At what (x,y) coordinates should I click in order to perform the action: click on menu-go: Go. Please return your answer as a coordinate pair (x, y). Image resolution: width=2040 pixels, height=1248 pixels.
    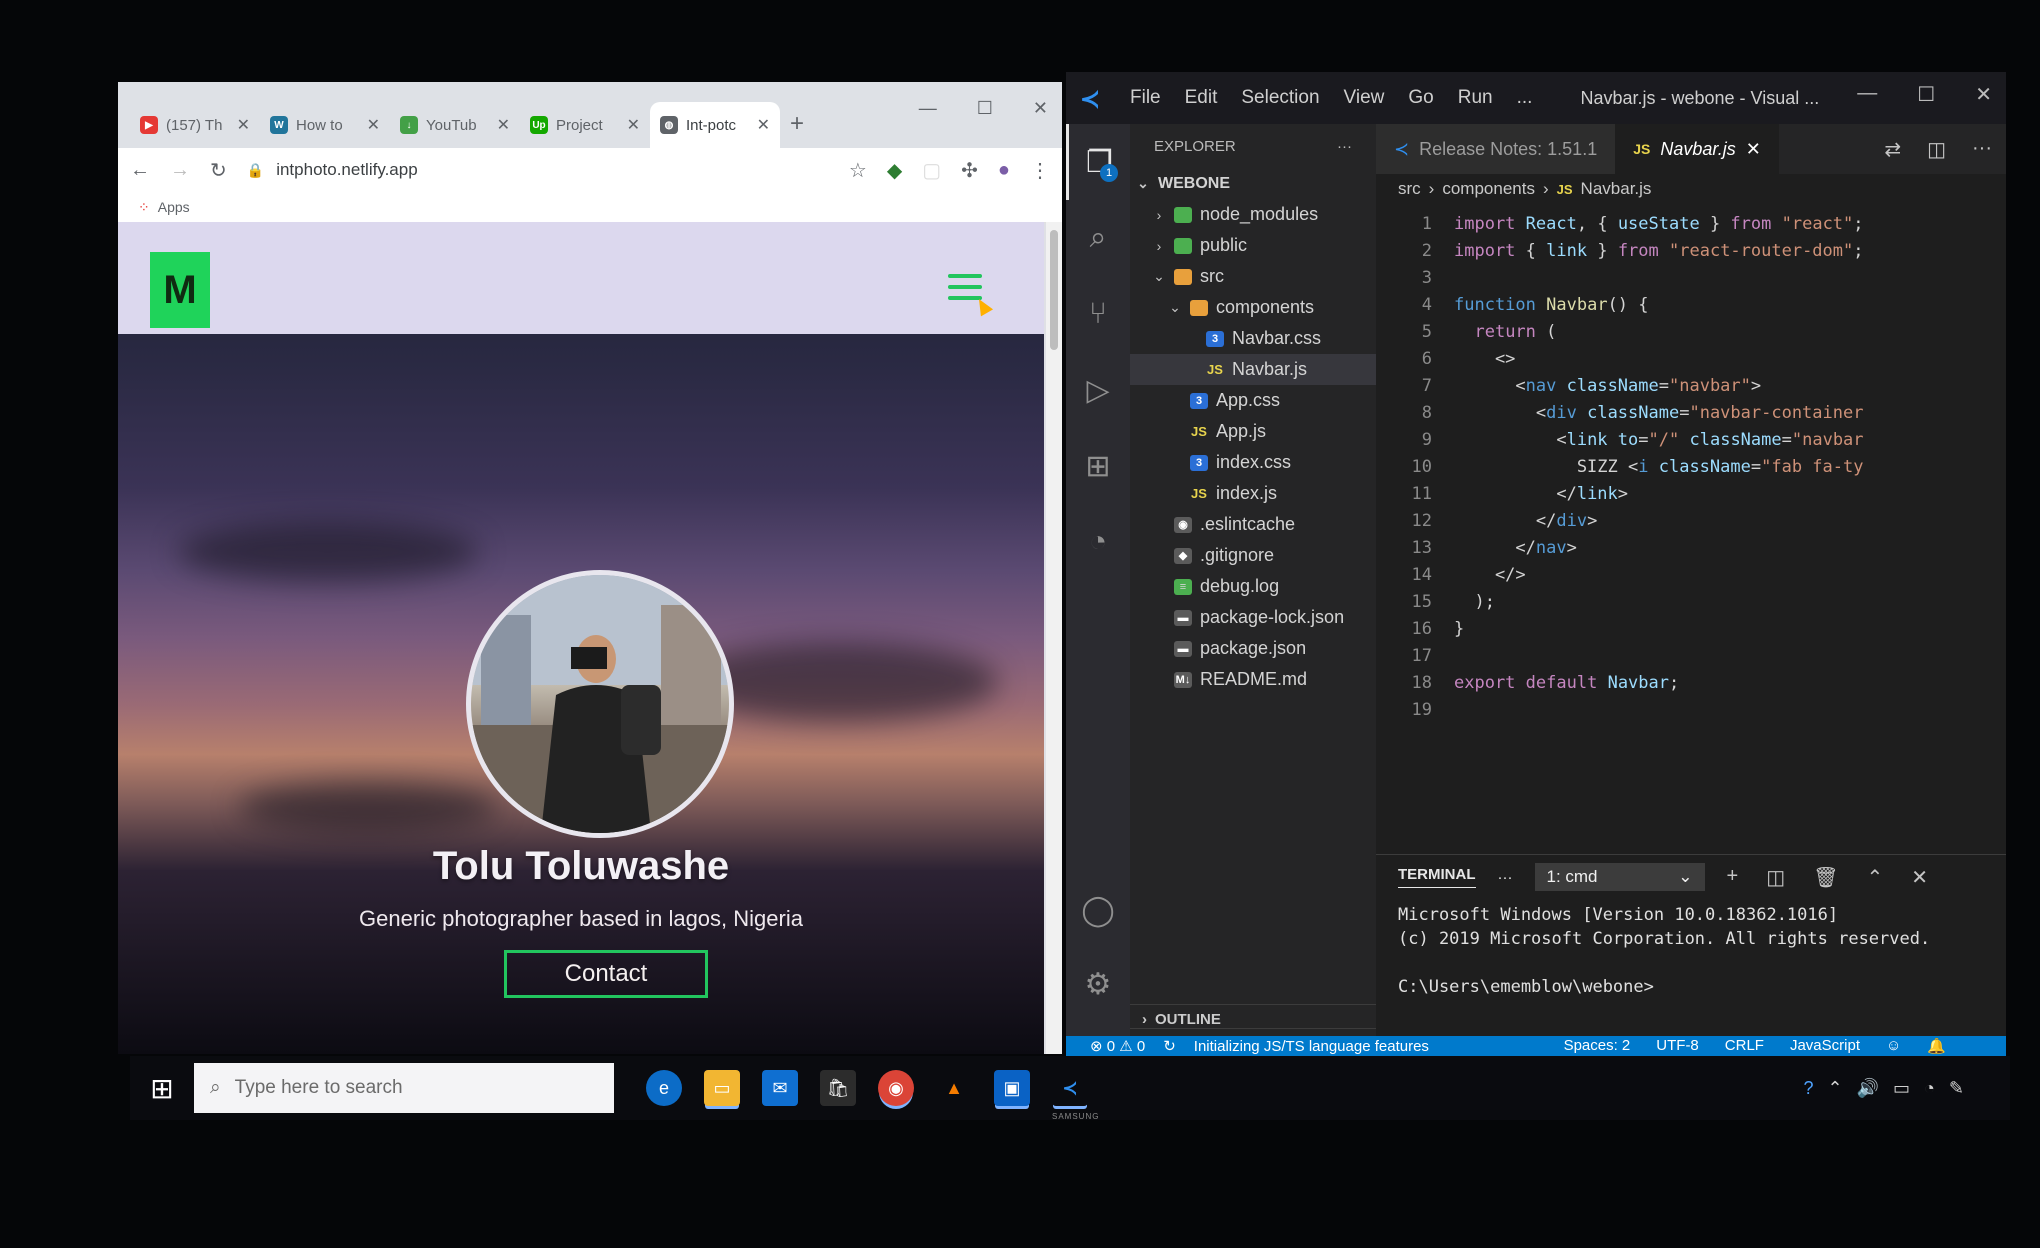
    Looking at the image, I should click on (1420, 98).